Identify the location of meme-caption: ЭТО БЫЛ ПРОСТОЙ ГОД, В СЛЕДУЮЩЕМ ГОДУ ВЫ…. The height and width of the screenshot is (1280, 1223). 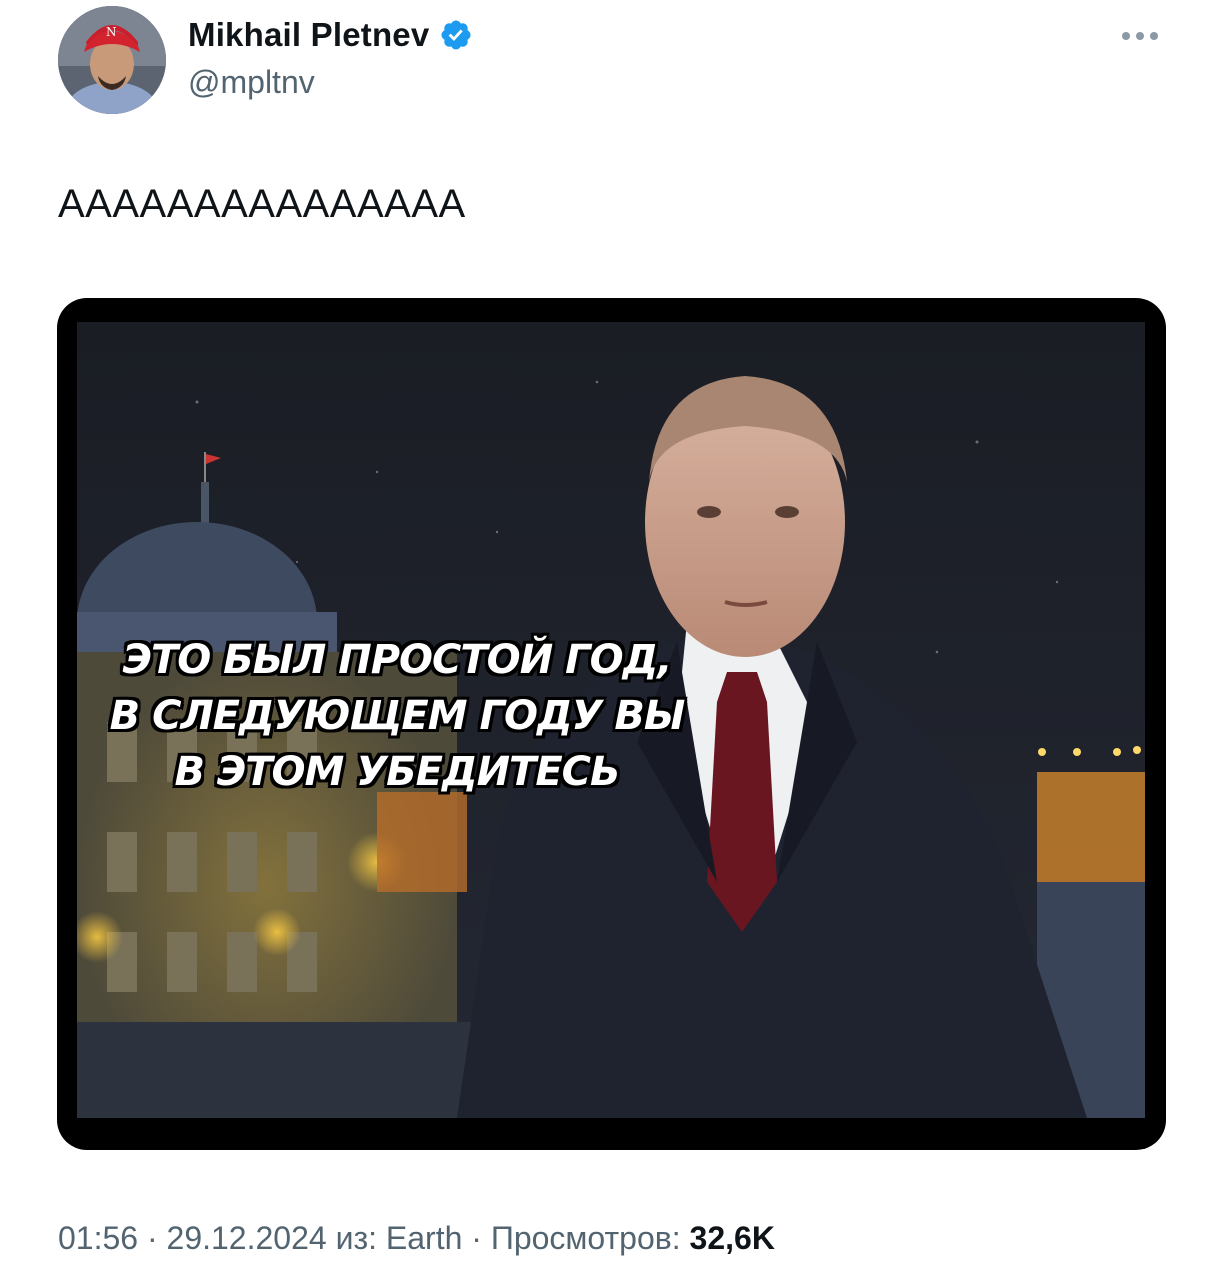
(397, 716).